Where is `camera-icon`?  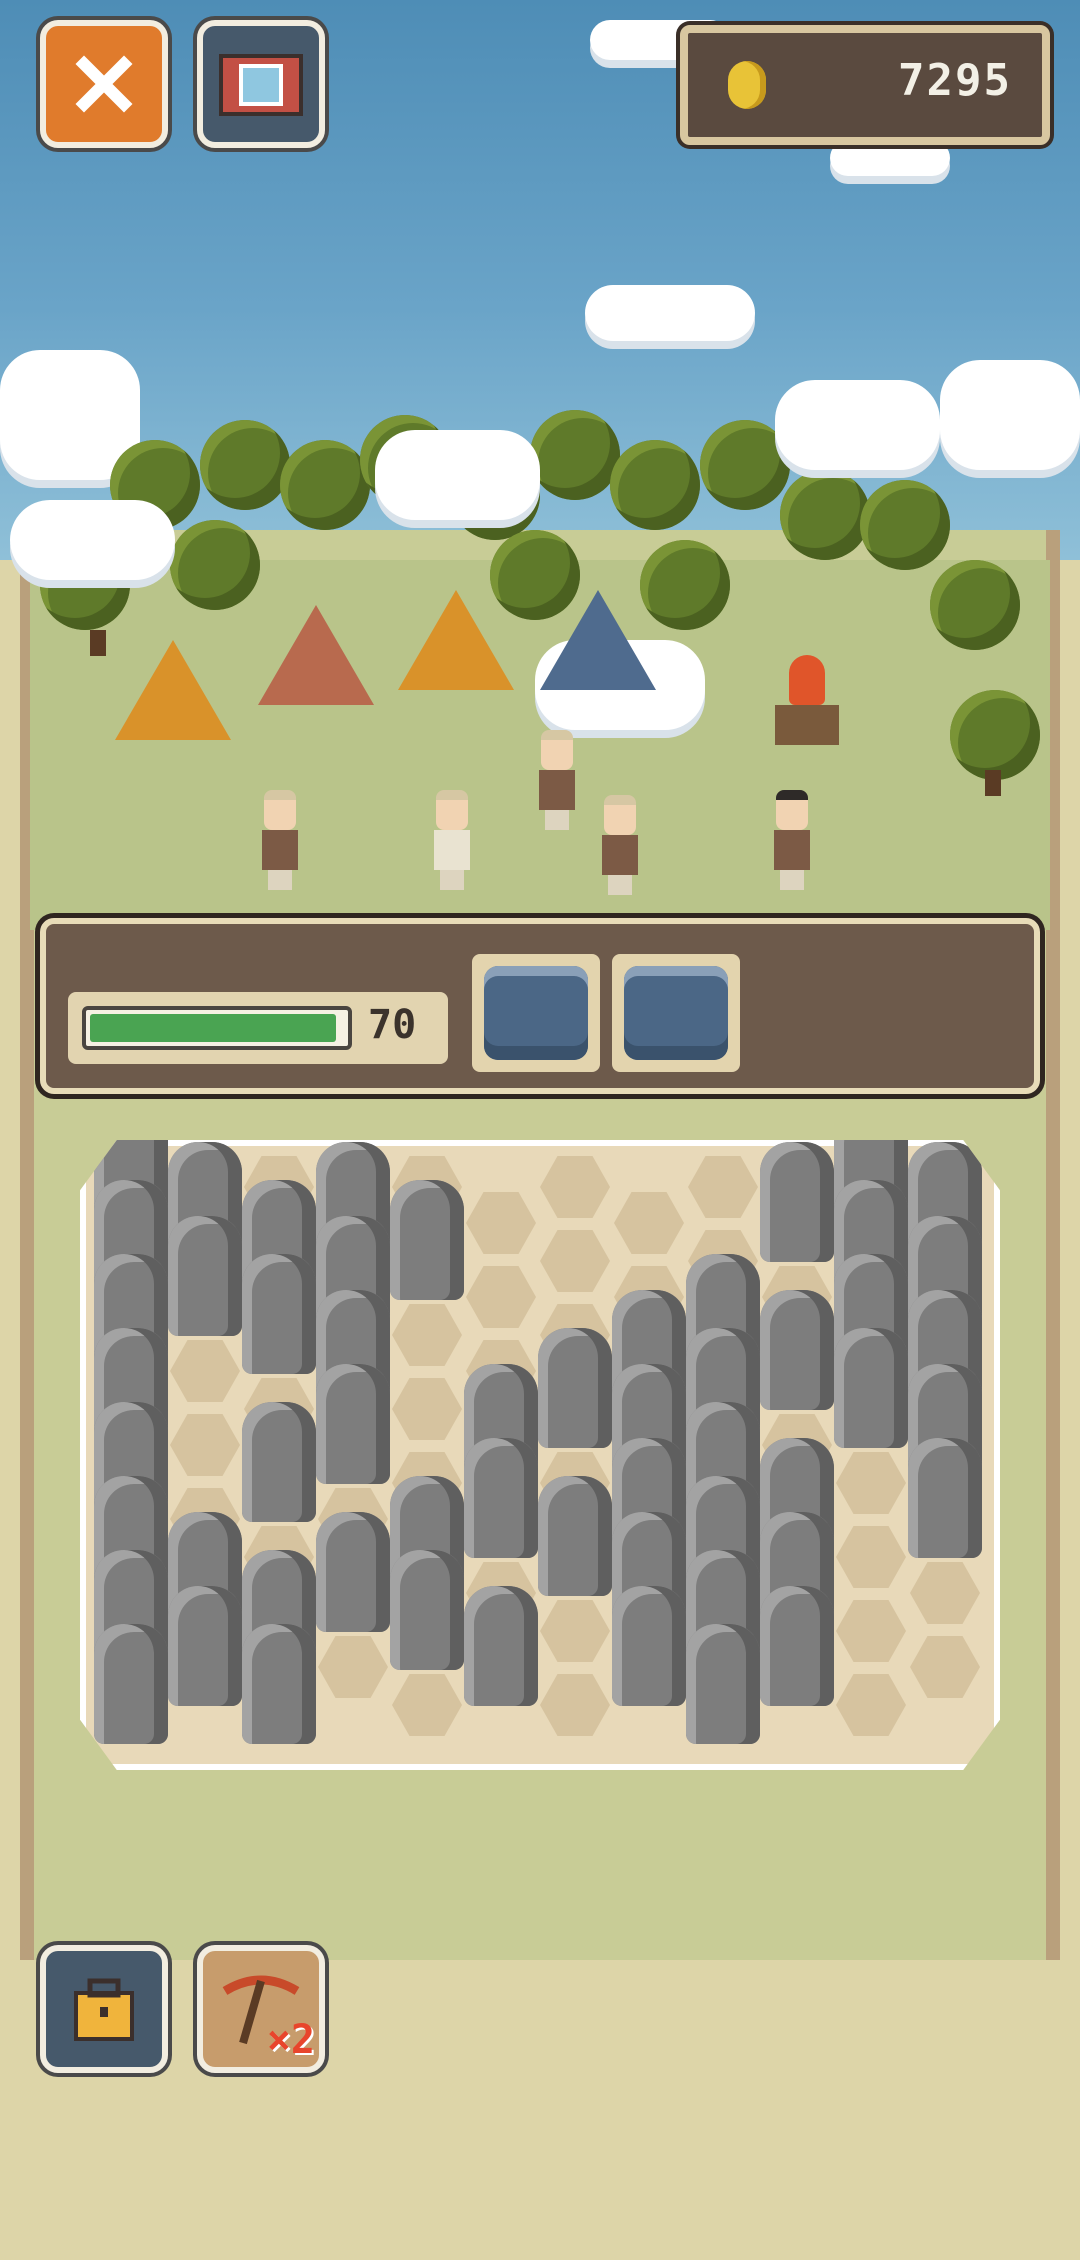 camera-icon is located at coordinates (261, 85).